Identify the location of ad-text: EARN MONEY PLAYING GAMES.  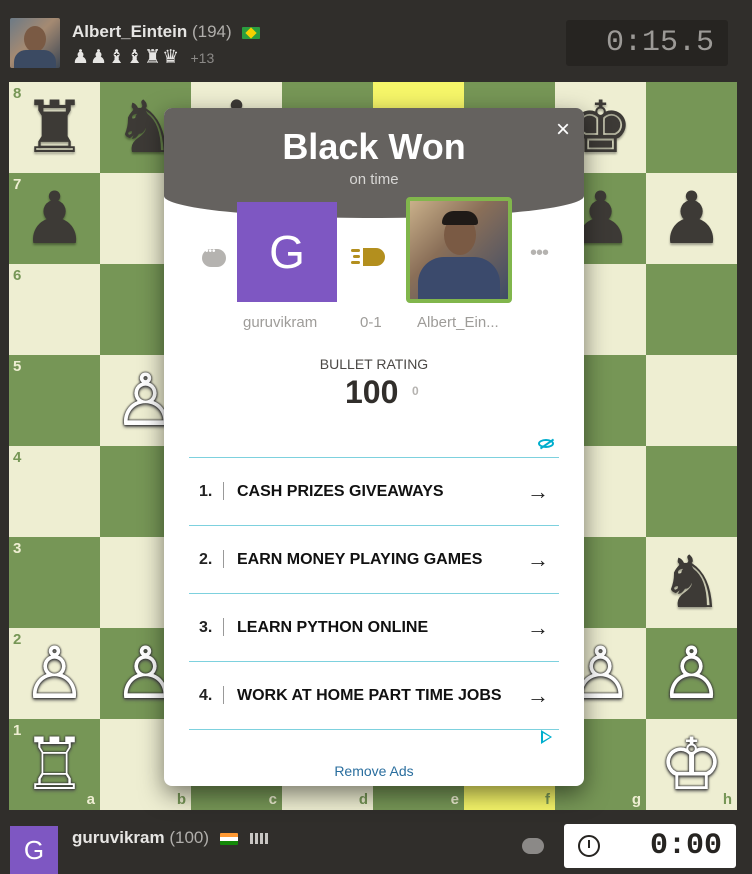
(360, 559).